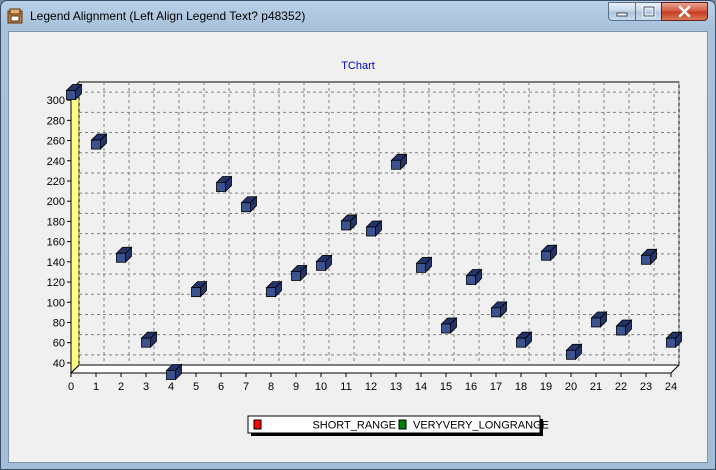  I want to click on y-tick-label: 240, so click(56, 162).